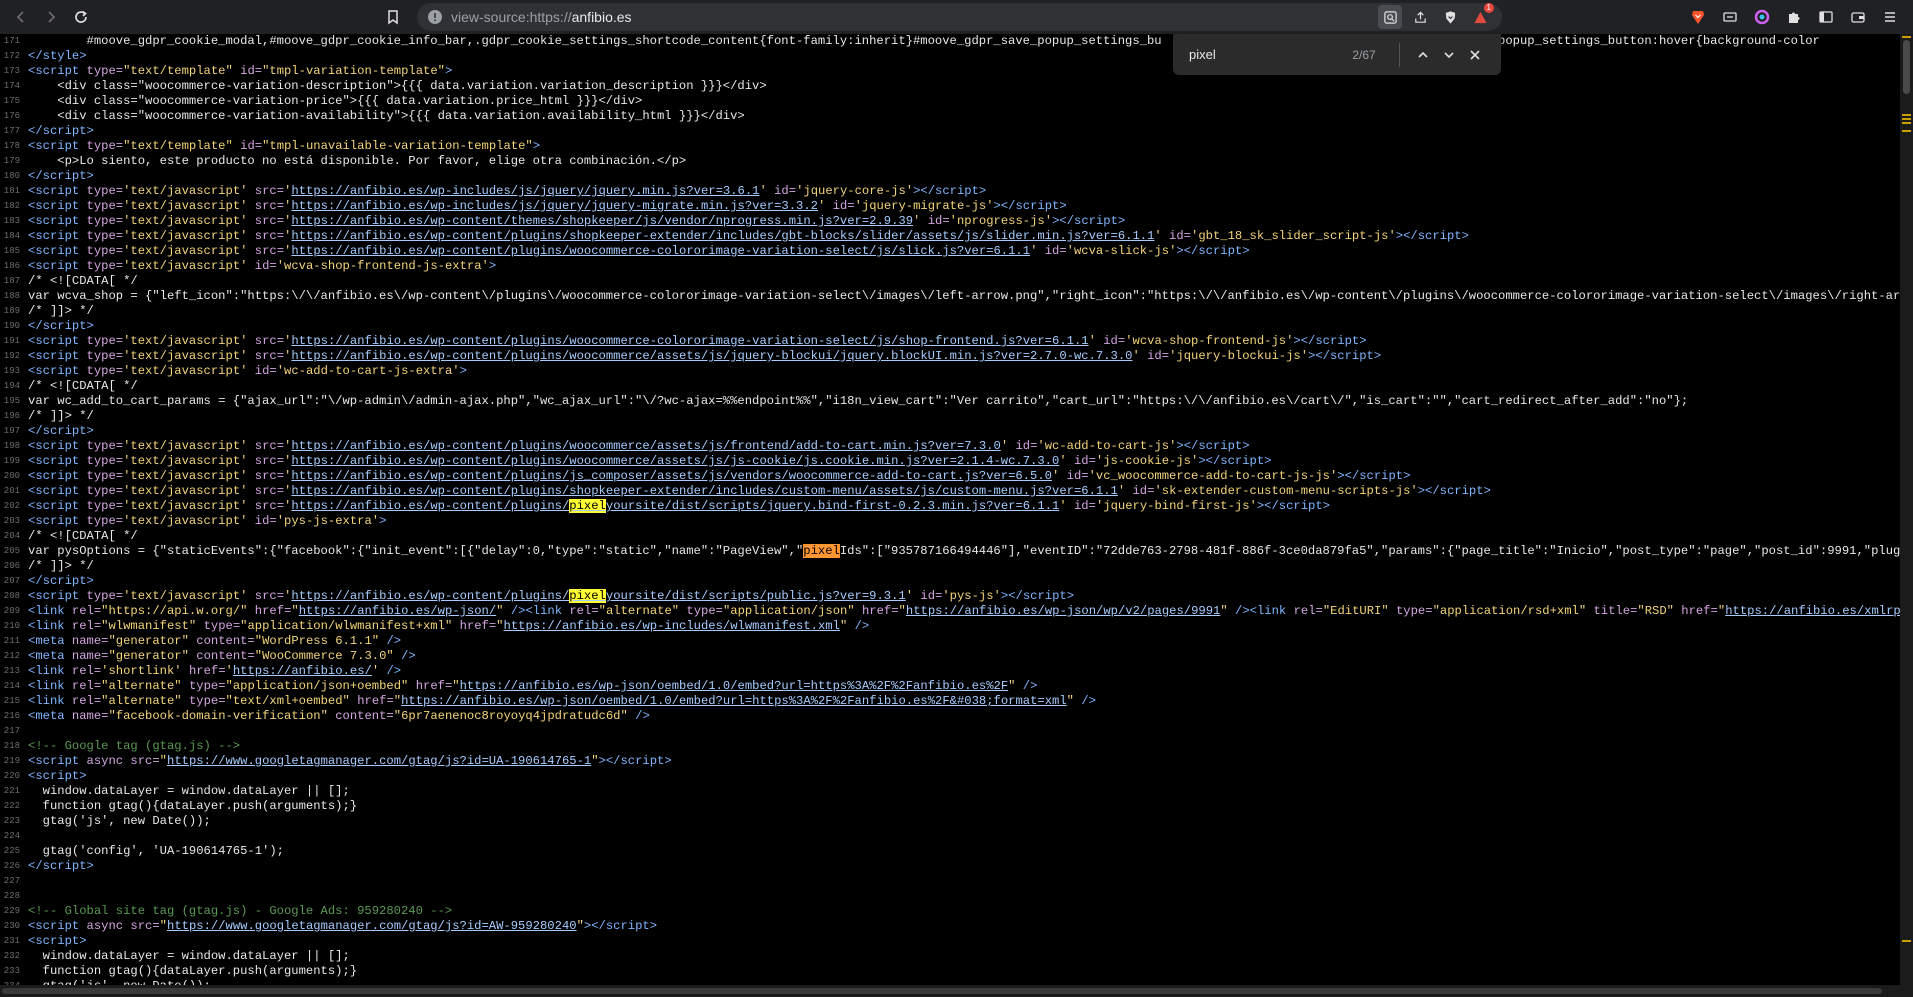  I want to click on line-number: 221, so click(11, 791).